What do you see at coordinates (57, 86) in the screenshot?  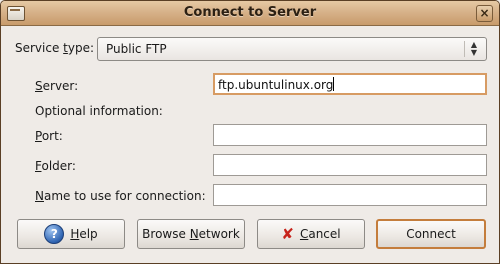 I see `server-label: Server:` at bounding box center [57, 86].